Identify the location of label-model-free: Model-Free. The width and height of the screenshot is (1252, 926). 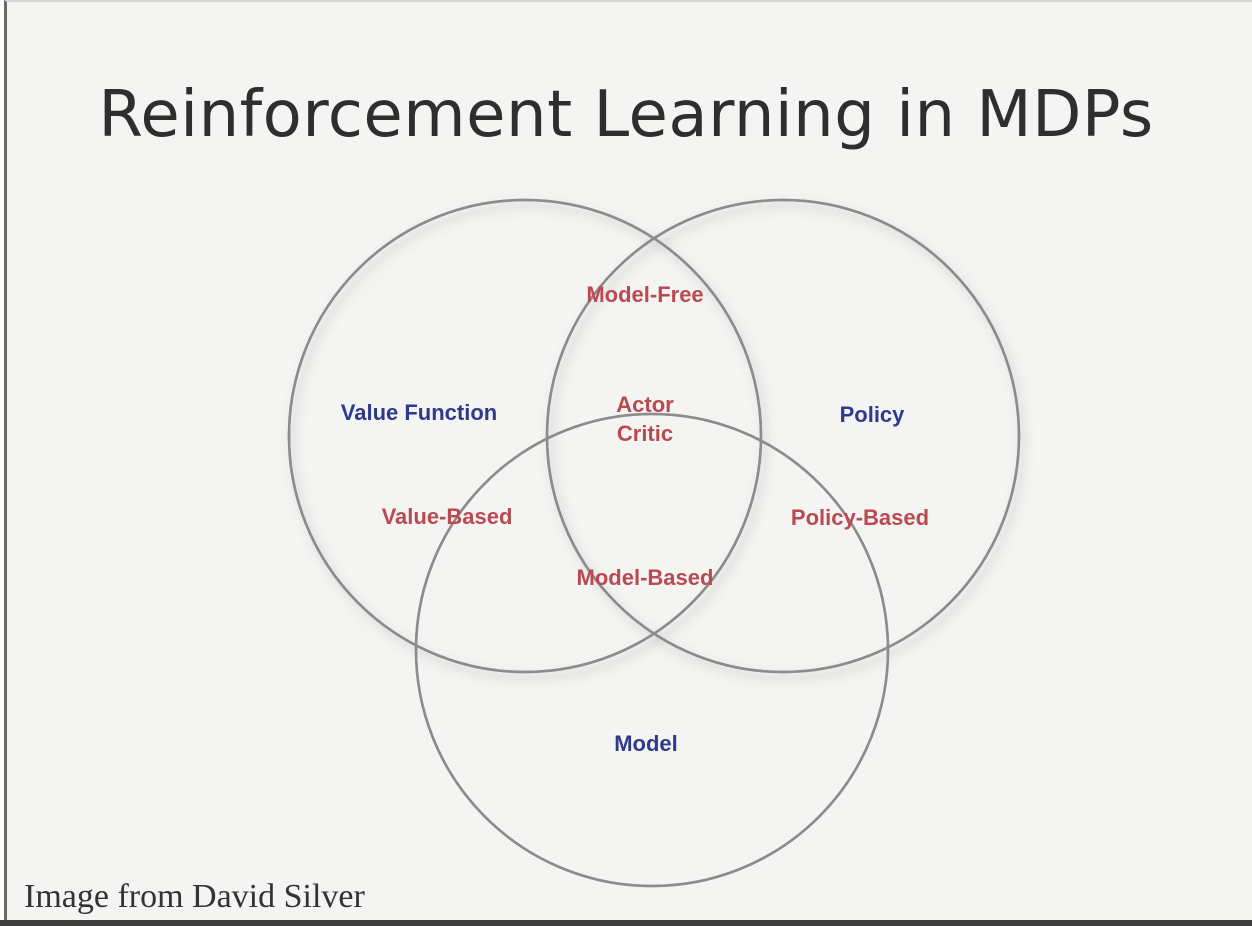
(644, 294).